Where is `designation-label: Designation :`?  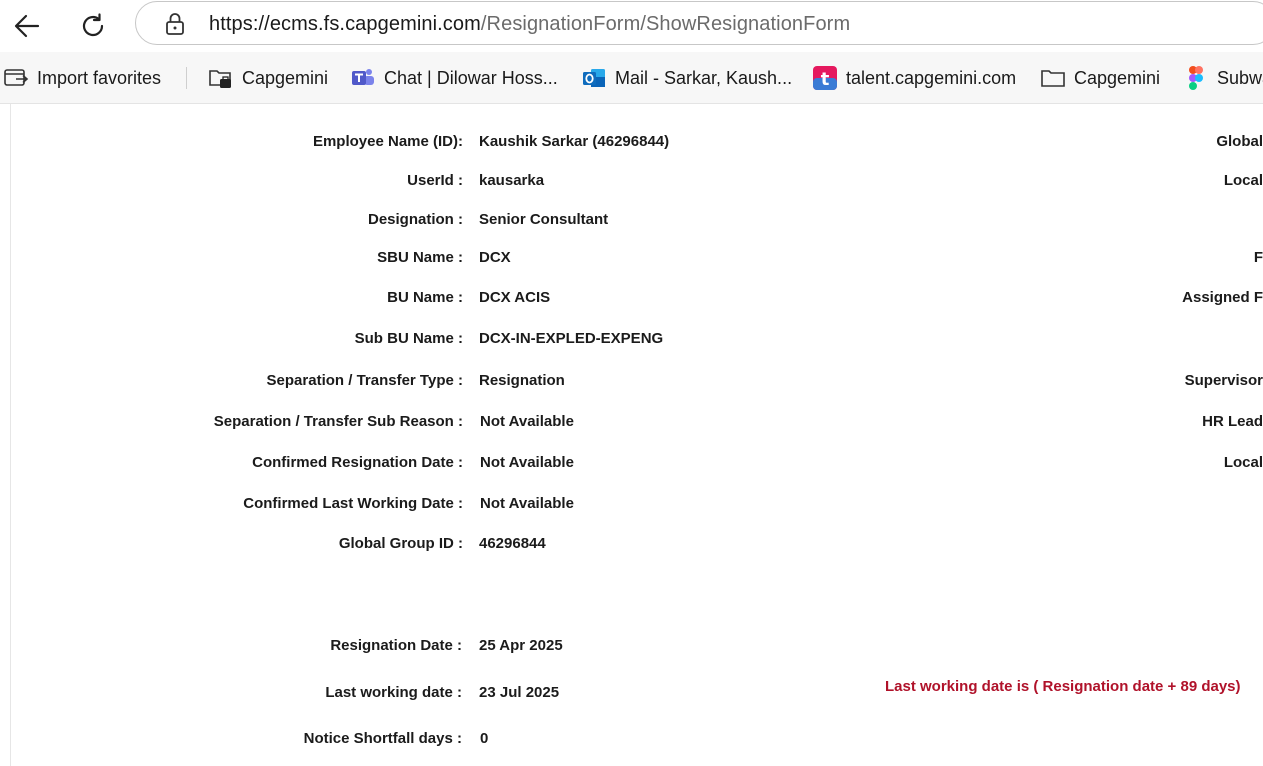 designation-label: Designation : is located at coordinates (415, 219).